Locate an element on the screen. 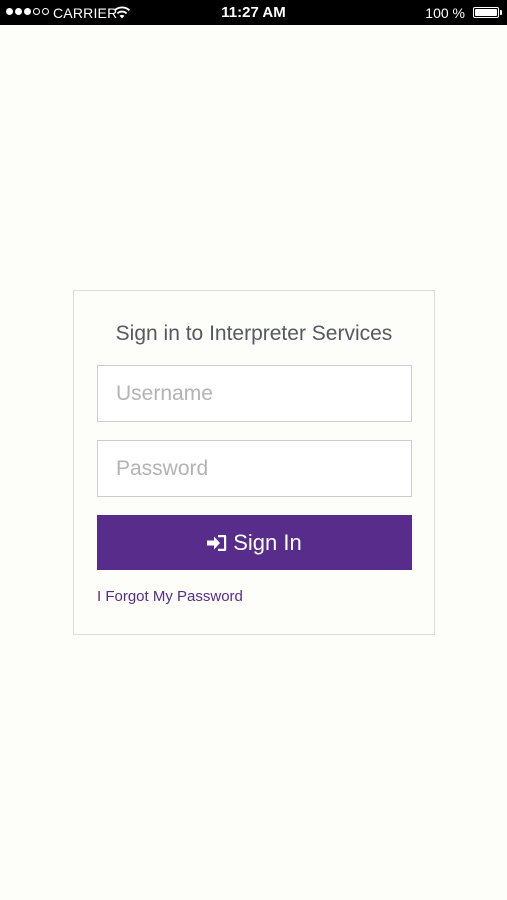 This screenshot has height=900, width=507. battery-icon is located at coordinates (486, 12).